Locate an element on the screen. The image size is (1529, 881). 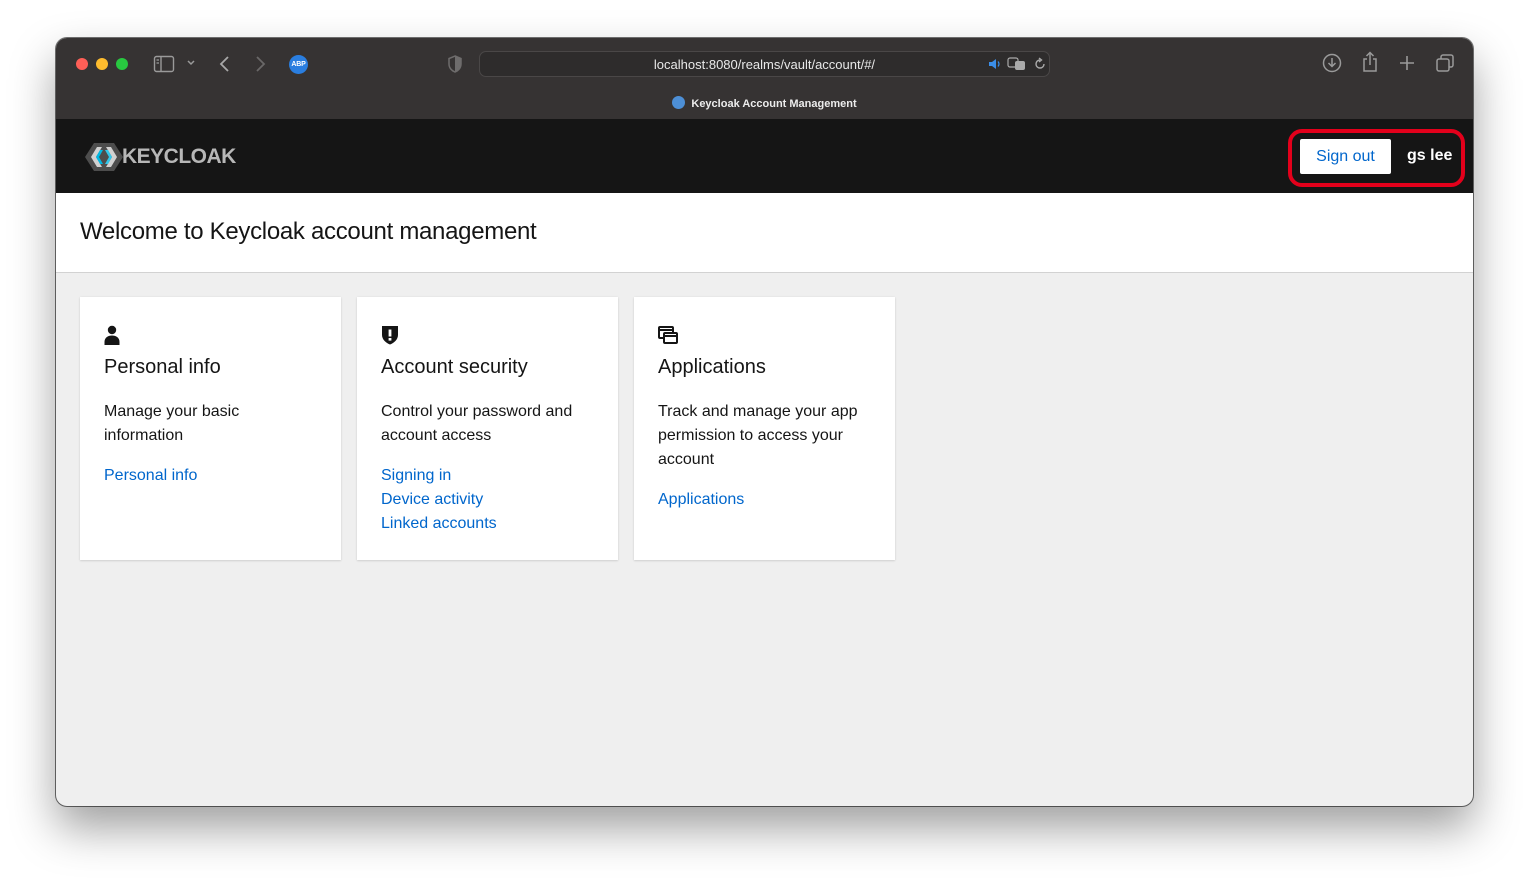
page-title: Welcome to Keycloak account management is located at coordinates (308, 231).